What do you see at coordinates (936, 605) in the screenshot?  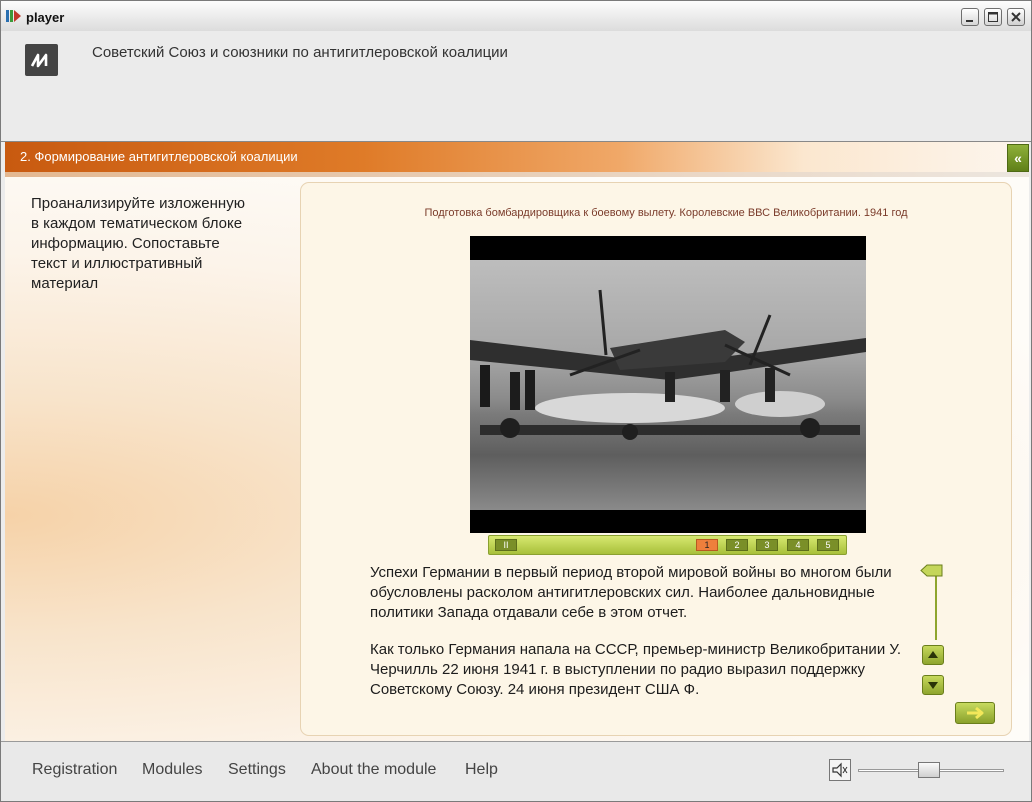 I see `text-scrollbar` at bounding box center [936, 605].